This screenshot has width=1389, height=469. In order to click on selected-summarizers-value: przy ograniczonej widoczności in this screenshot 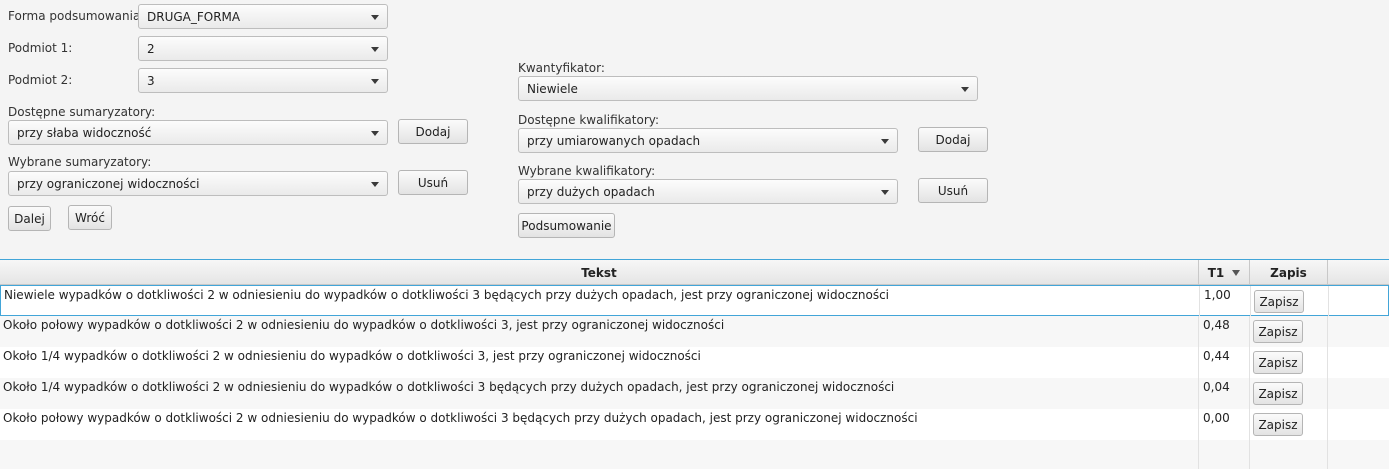, I will do `click(108, 183)`.